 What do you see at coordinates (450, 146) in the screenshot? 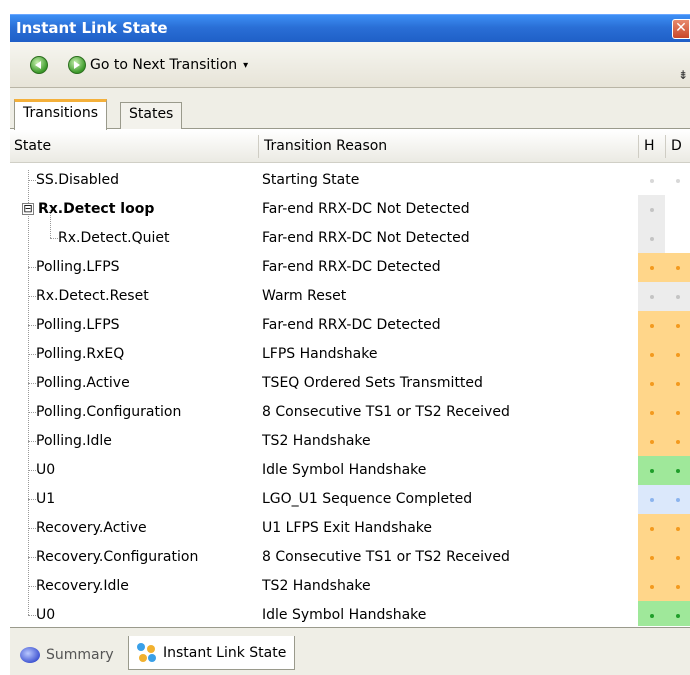
I see `column-header-reason: Transition Reason` at bounding box center [450, 146].